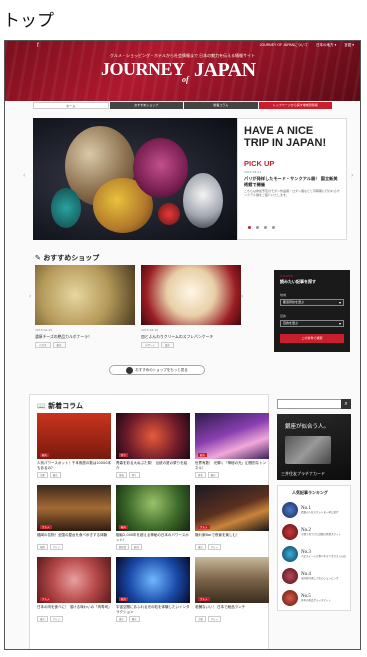  Describe the element at coordinates (135, 179) in the screenshot. I see `hero-image` at that location.